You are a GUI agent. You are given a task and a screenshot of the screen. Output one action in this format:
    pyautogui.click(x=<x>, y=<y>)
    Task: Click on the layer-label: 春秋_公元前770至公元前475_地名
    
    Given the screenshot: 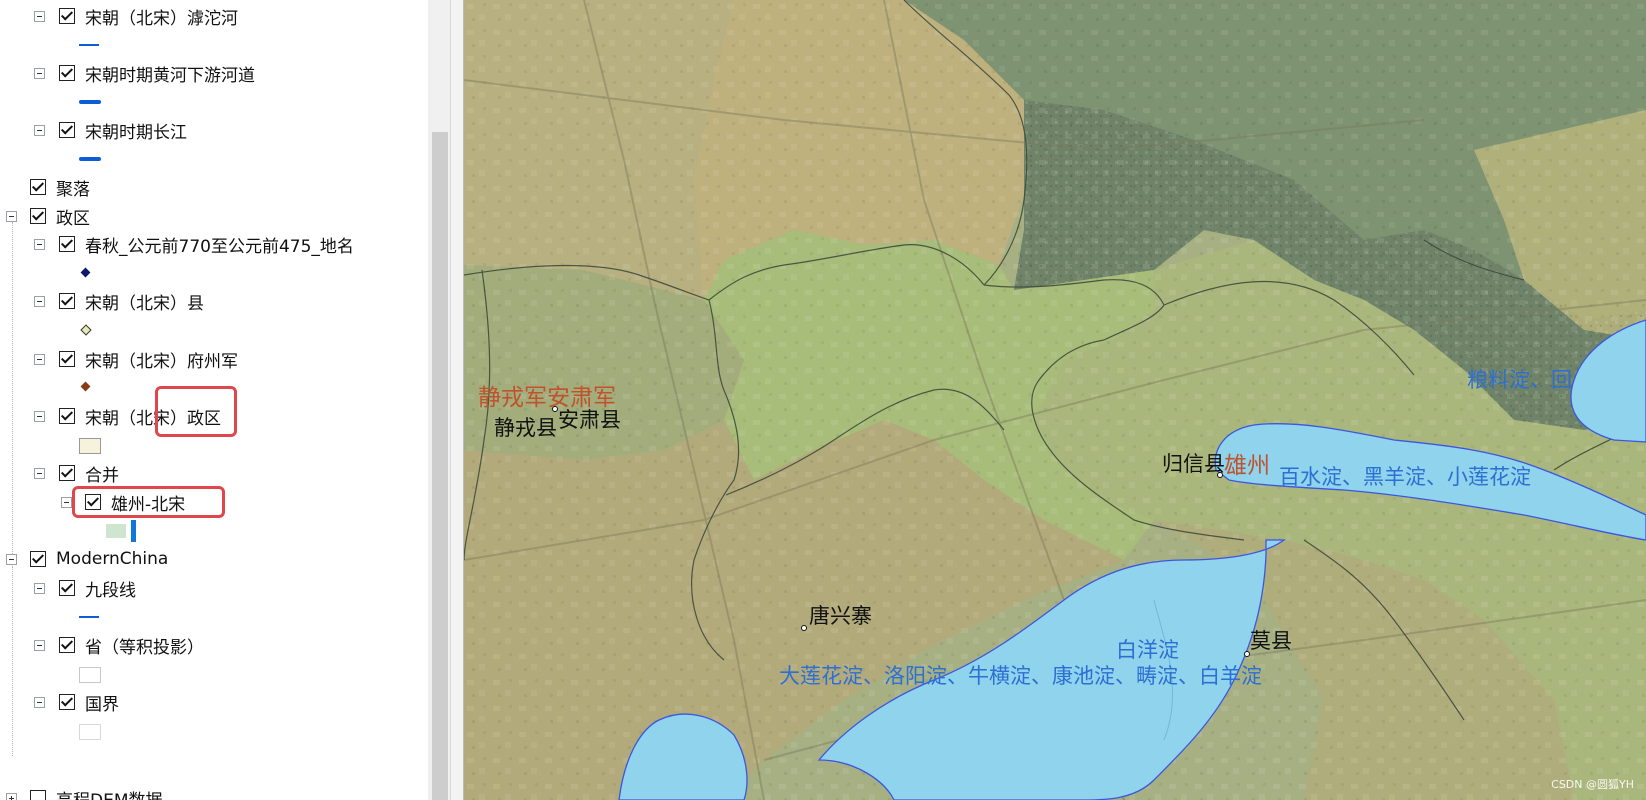 What is the action you would take?
    pyautogui.click(x=219, y=246)
    